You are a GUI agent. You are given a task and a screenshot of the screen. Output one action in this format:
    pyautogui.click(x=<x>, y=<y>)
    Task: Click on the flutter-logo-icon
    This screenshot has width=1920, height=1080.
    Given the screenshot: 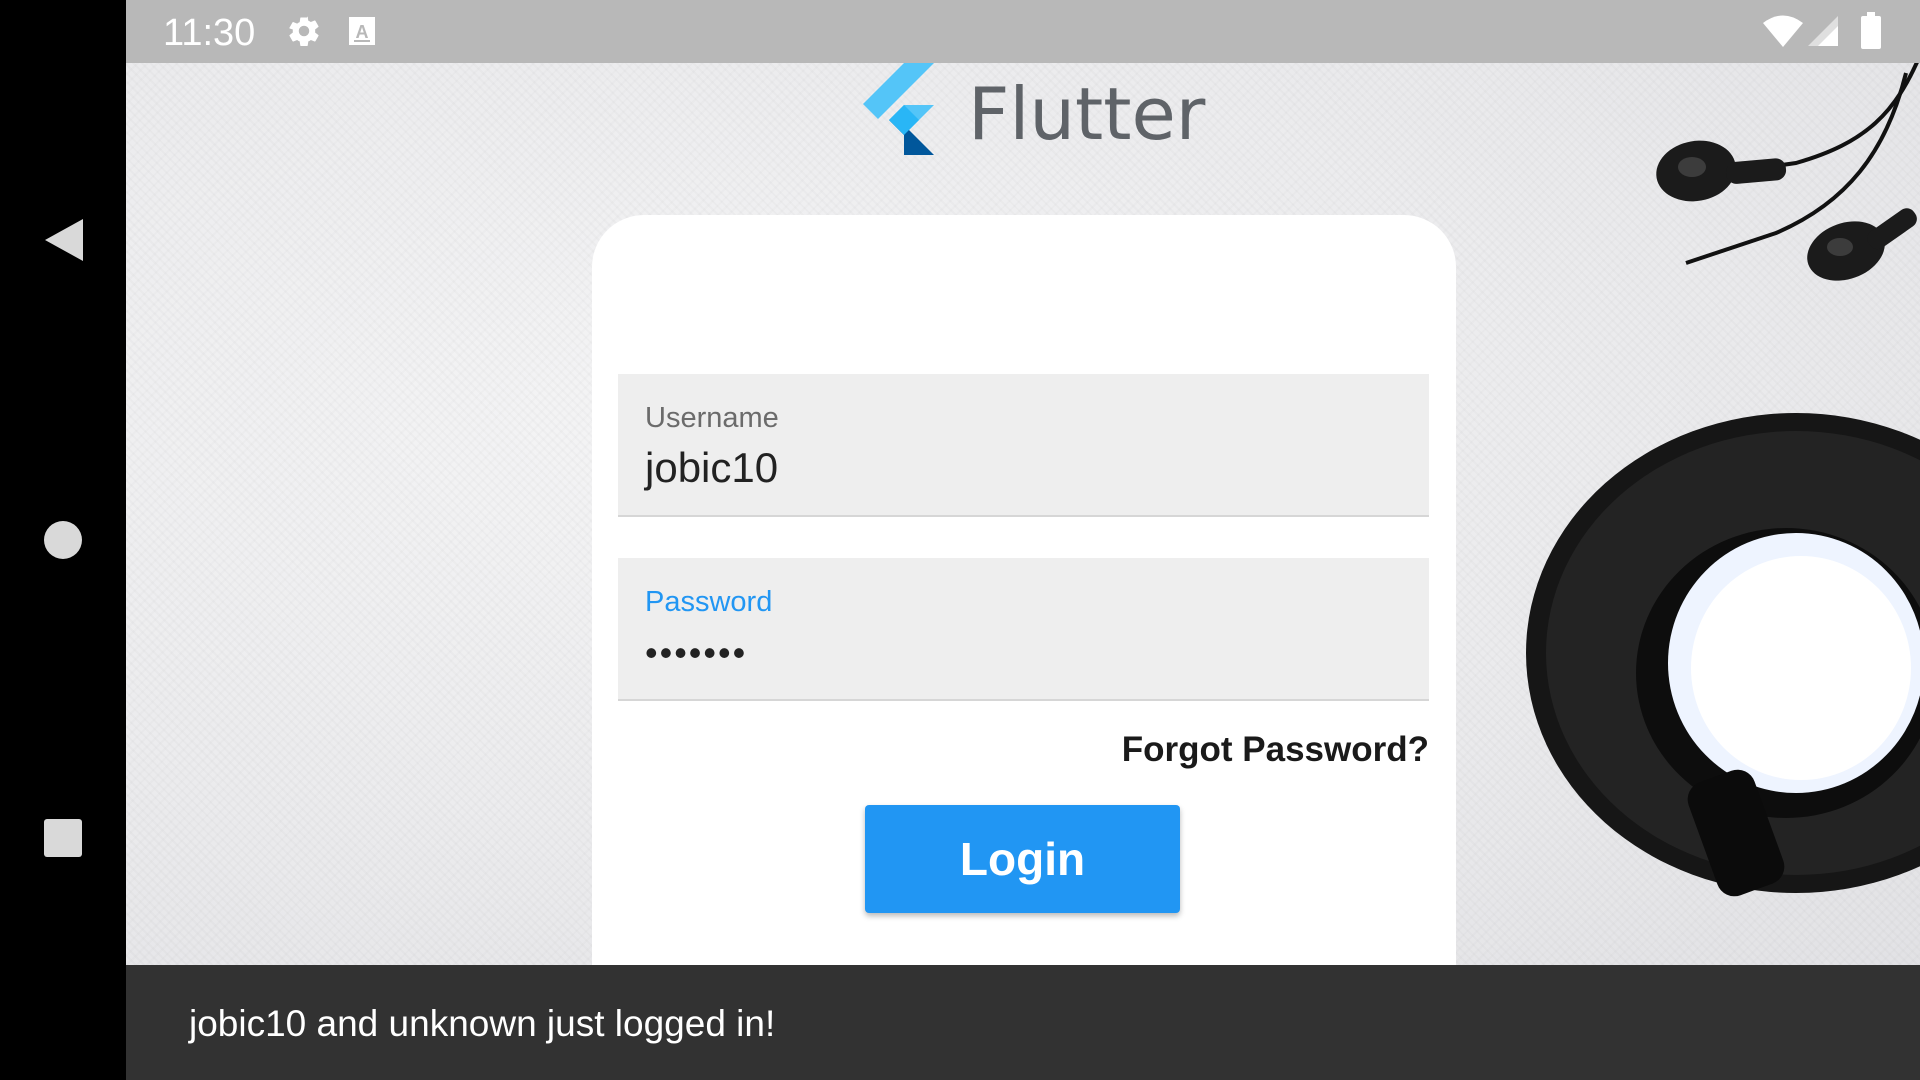 What is the action you would take?
    pyautogui.click(x=898, y=109)
    